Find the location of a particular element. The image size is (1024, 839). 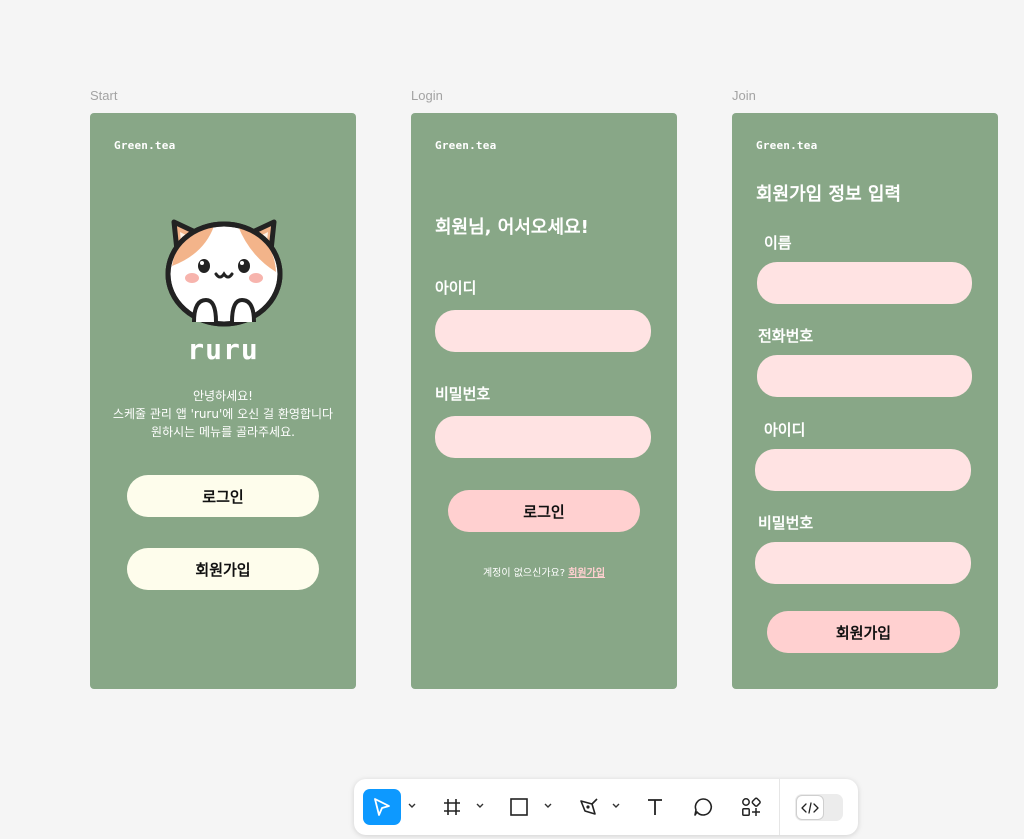

login-id-input is located at coordinates (543, 331).